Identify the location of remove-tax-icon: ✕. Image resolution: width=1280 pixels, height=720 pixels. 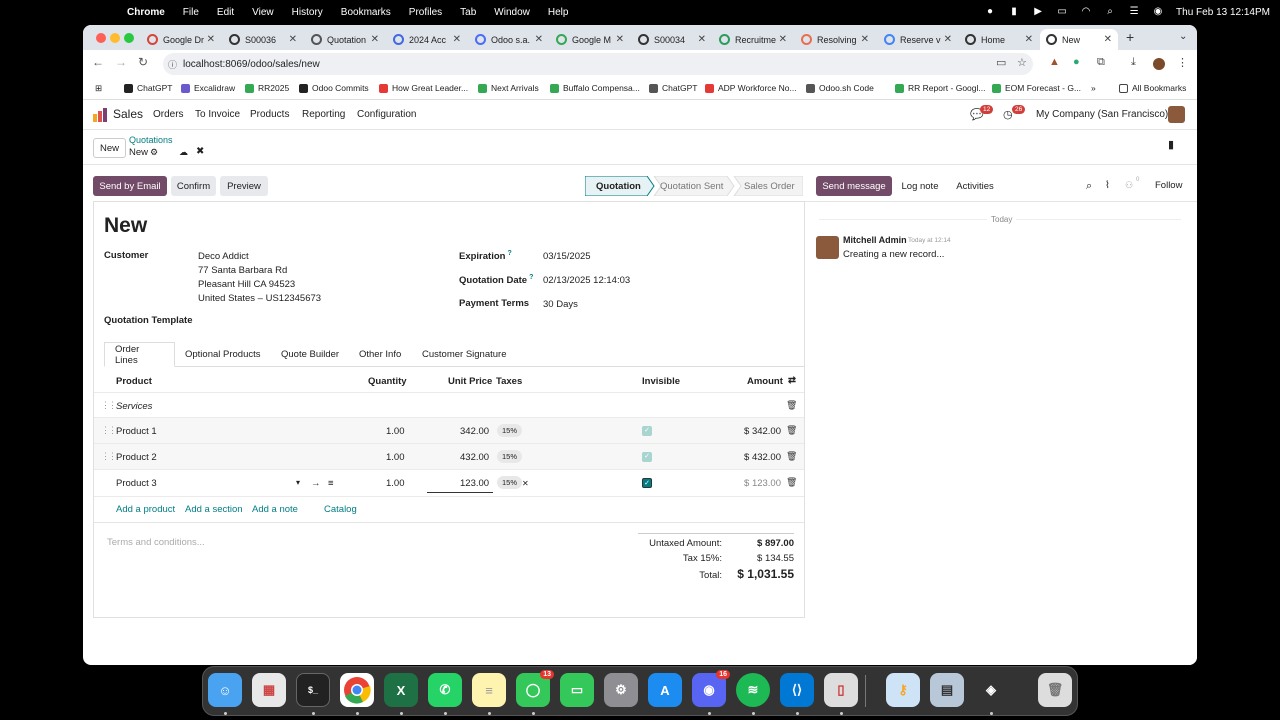
(525, 483).